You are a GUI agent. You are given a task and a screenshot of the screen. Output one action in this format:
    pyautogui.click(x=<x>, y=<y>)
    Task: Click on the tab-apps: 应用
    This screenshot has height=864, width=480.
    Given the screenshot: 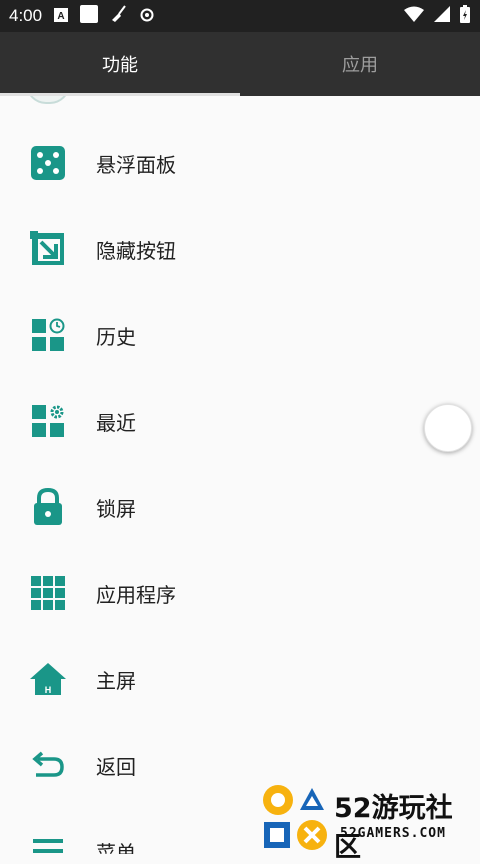 What is the action you would take?
    pyautogui.click(x=360, y=64)
    